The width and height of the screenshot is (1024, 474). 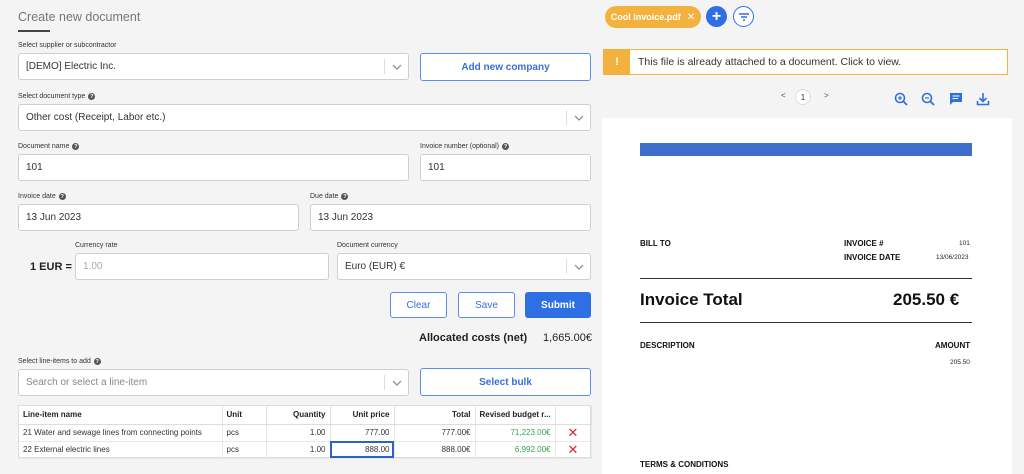 I want to click on clear-button: Clear, so click(x=418, y=305).